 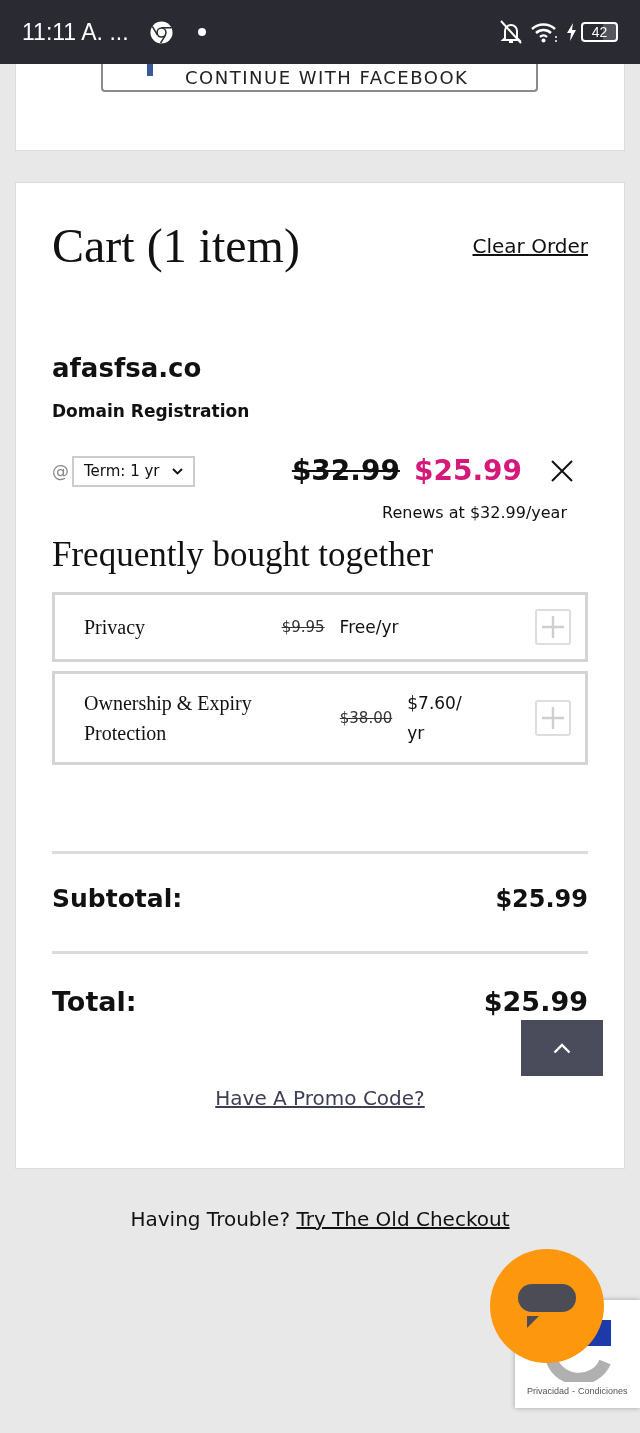 I want to click on old-checkout-link: Try The Old Checkout, so click(x=403, y=1218).